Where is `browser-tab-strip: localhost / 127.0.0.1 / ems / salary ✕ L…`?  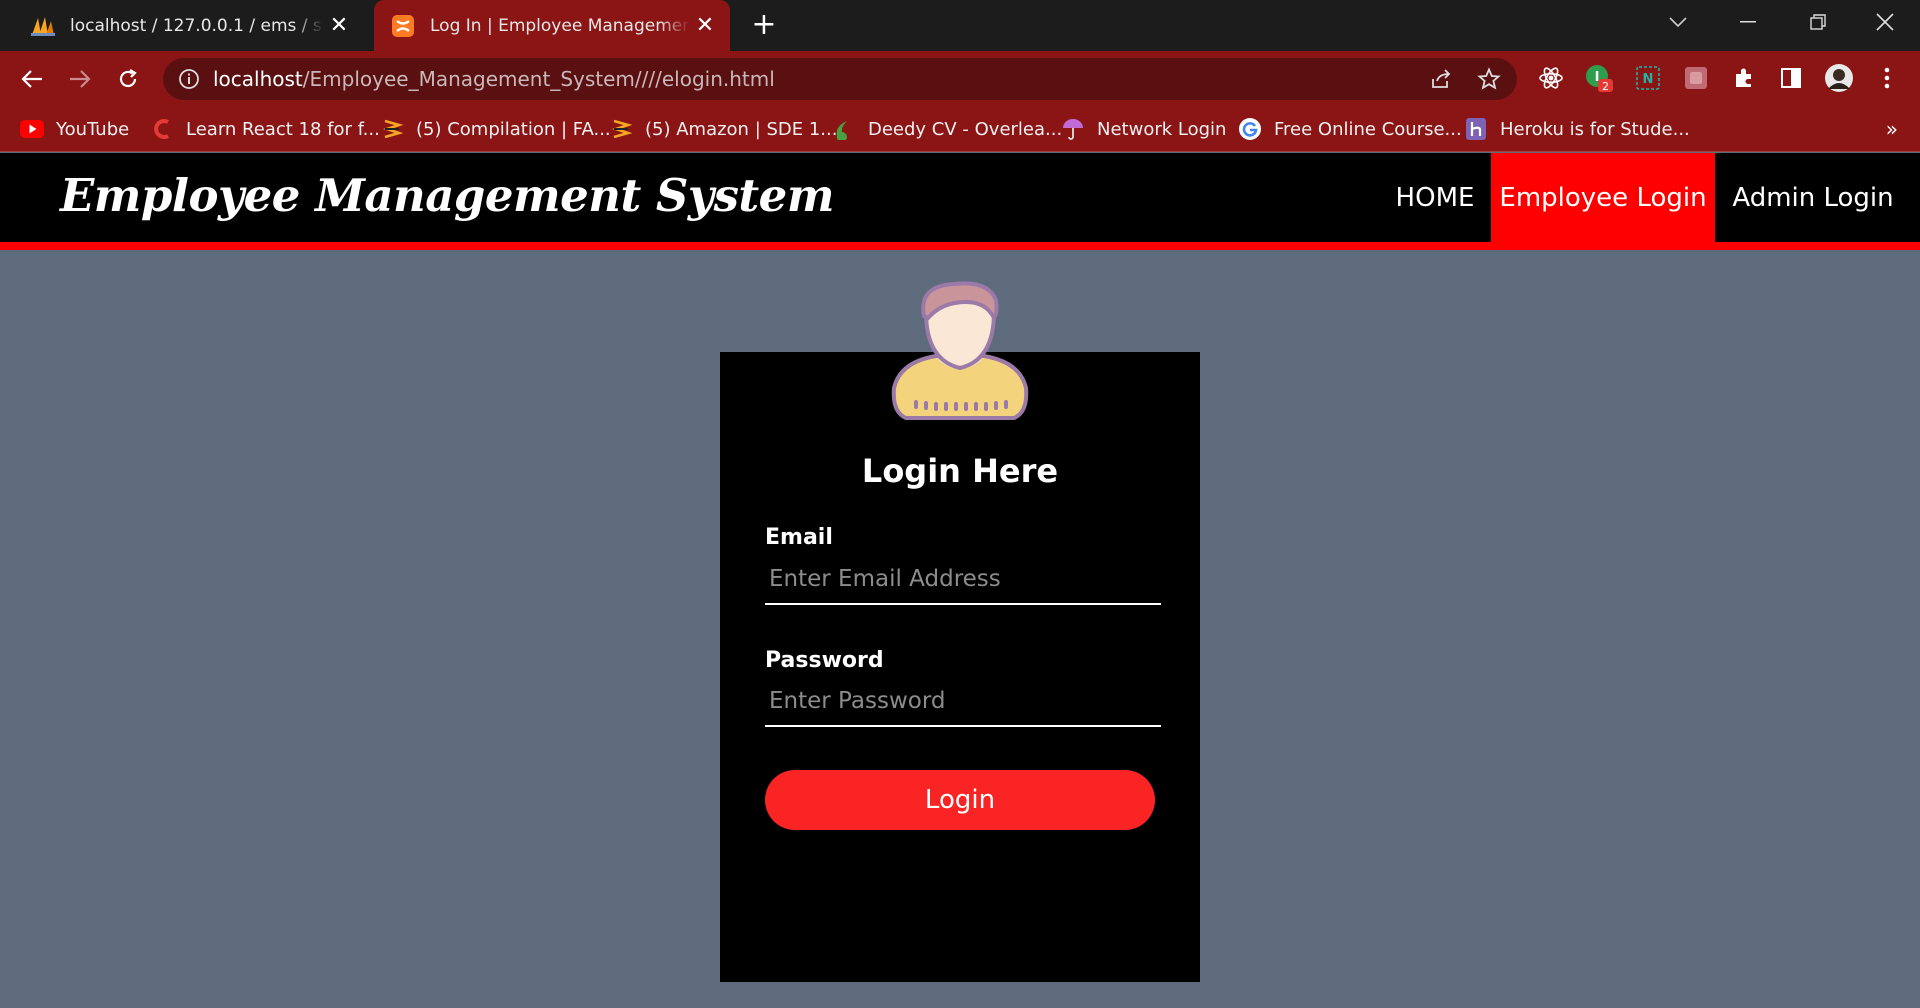 browser-tab-strip: localhost / 127.0.0.1 / ems / salary ✕ L… is located at coordinates (960, 25).